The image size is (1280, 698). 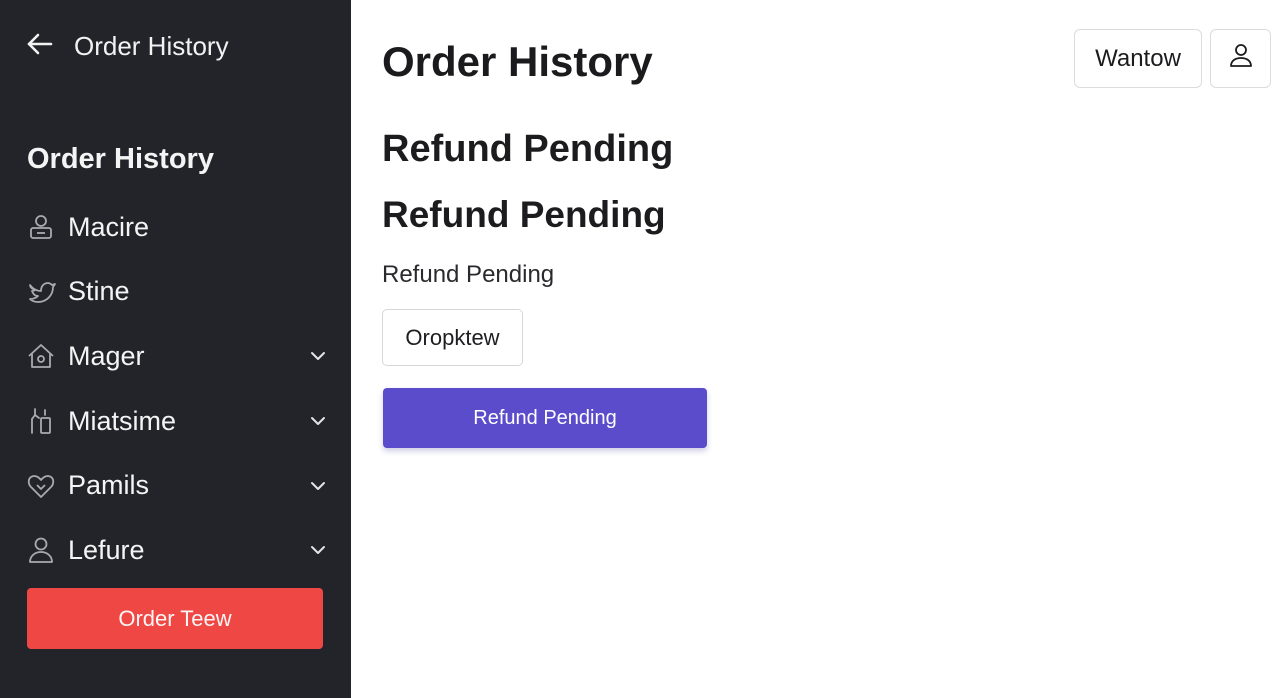 What do you see at coordinates (122, 420) in the screenshot?
I see `sidebar-item-label: Miatsime` at bounding box center [122, 420].